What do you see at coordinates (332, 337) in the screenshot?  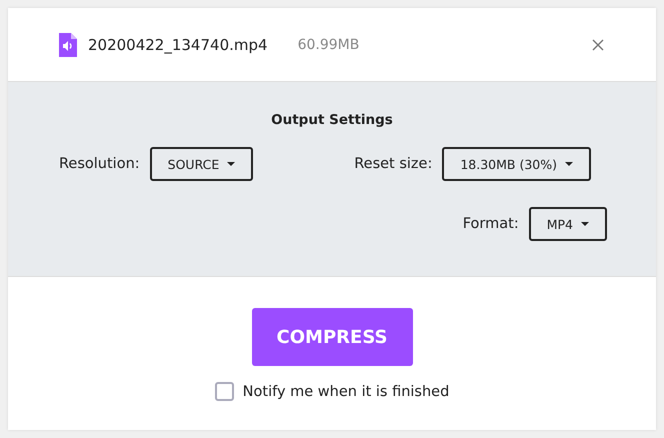 I see `compress-button: COMPRESS` at bounding box center [332, 337].